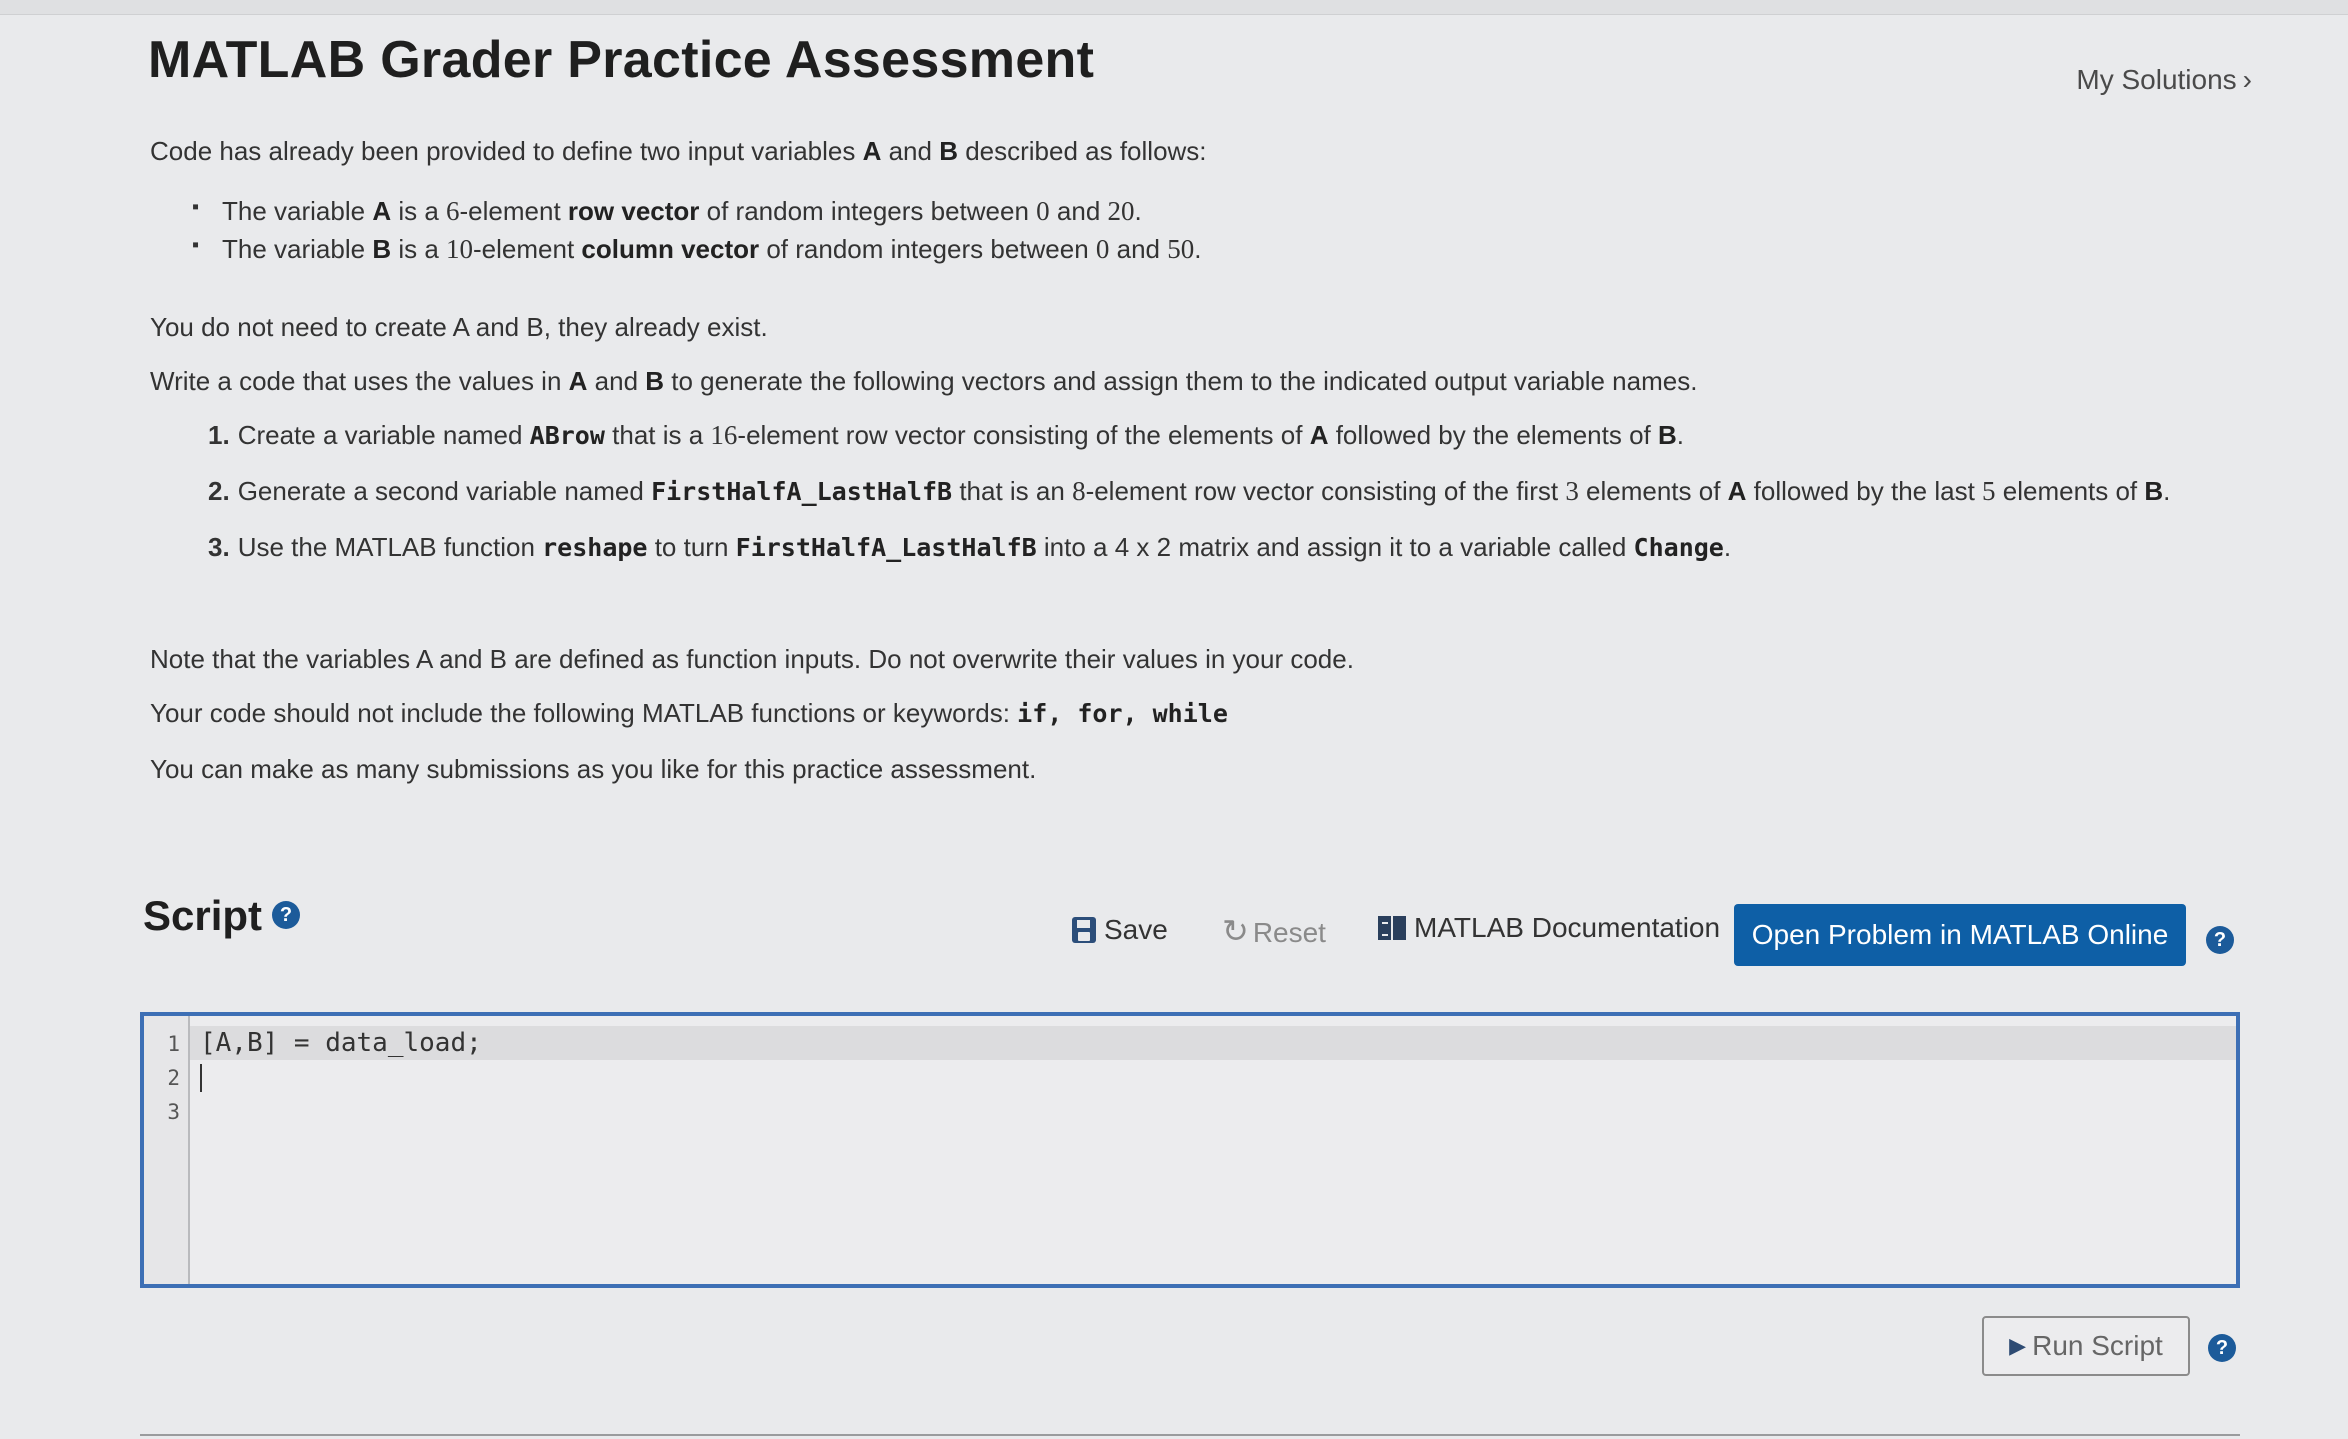  Describe the element at coordinates (173, 1044) in the screenshot. I see `line-number: 1` at that location.